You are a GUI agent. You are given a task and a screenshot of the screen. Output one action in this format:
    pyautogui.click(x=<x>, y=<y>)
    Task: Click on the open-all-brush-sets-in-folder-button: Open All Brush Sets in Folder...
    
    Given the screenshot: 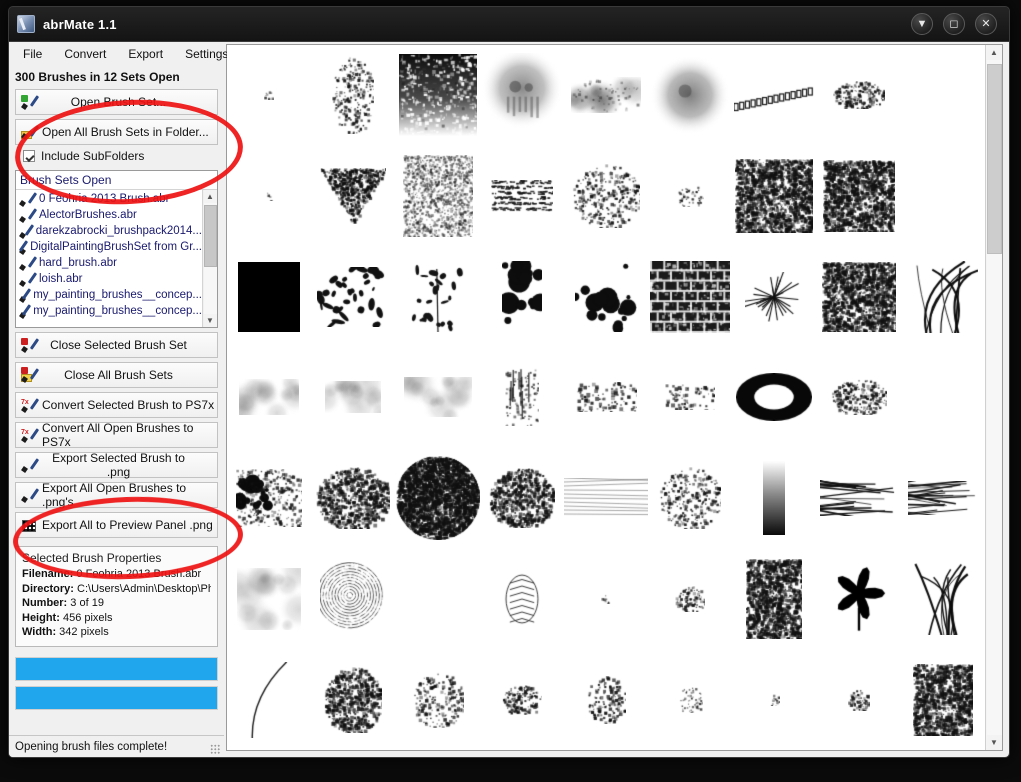 What is the action you would take?
    pyautogui.click(x=116, y=132)
    